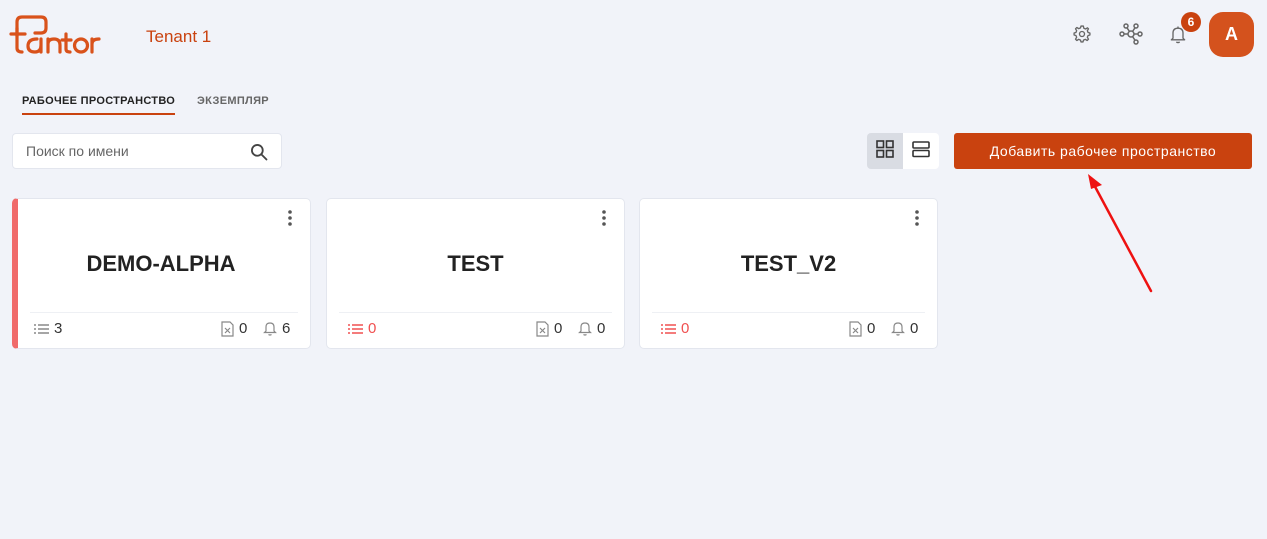  I want to click on list-view-icon, so click(921, 151).